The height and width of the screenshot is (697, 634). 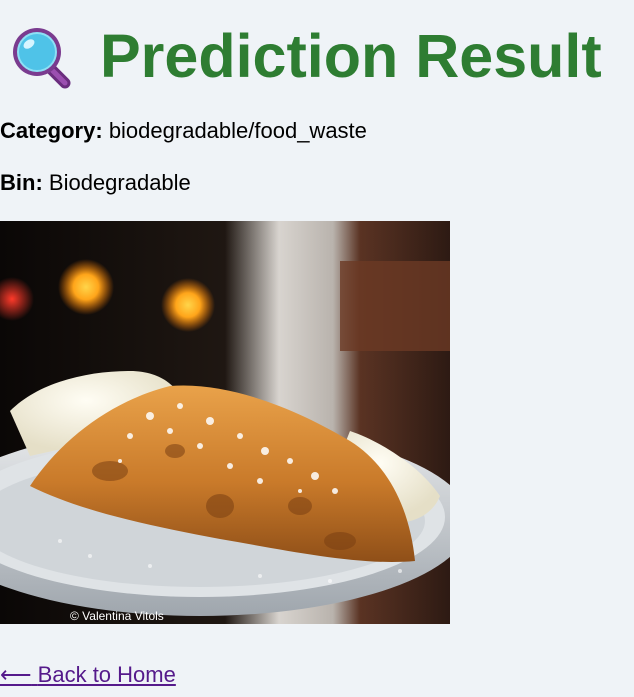 What do you see at coordinates (117, 616) in the screenshot?
I see `photo-credit: © Valentina Vitols` at bounding box center [117, 616].